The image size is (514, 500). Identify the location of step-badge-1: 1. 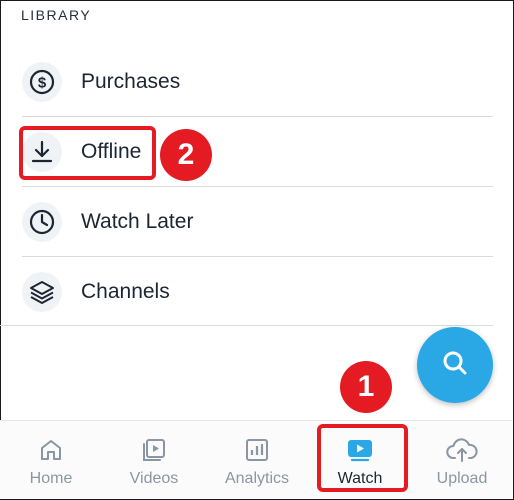
(366, 387).